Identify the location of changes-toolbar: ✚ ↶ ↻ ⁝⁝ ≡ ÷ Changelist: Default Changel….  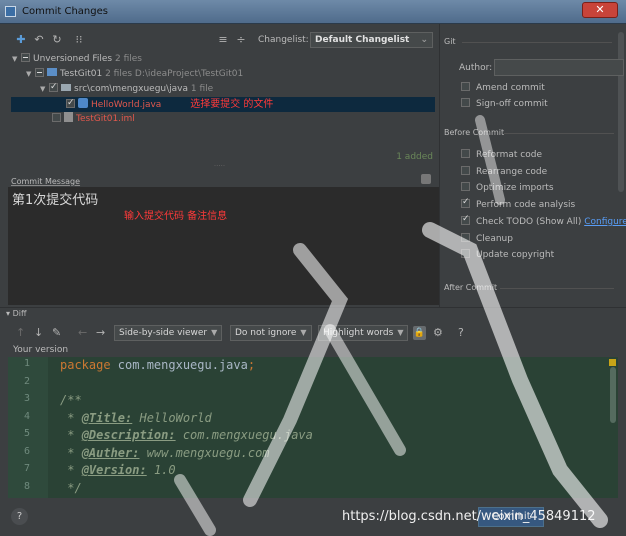
(219, 41).